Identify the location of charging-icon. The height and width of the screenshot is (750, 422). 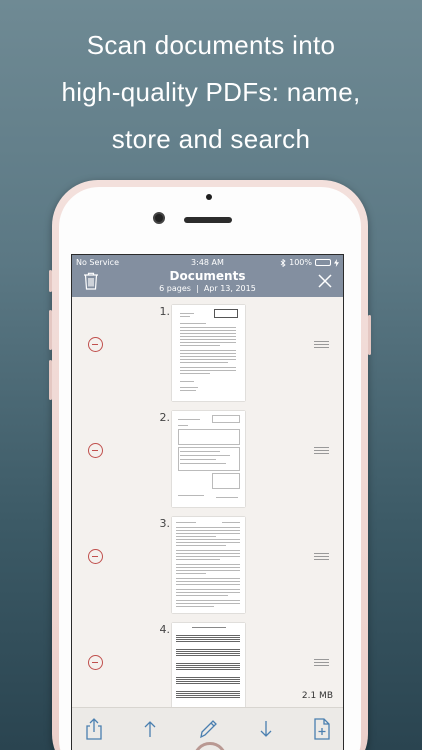
(336, 262).